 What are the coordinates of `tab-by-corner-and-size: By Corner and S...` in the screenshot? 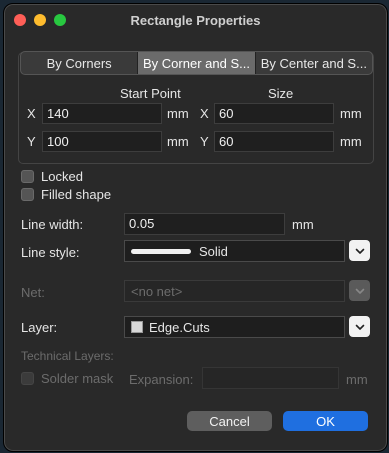 It's located at (197, 63).